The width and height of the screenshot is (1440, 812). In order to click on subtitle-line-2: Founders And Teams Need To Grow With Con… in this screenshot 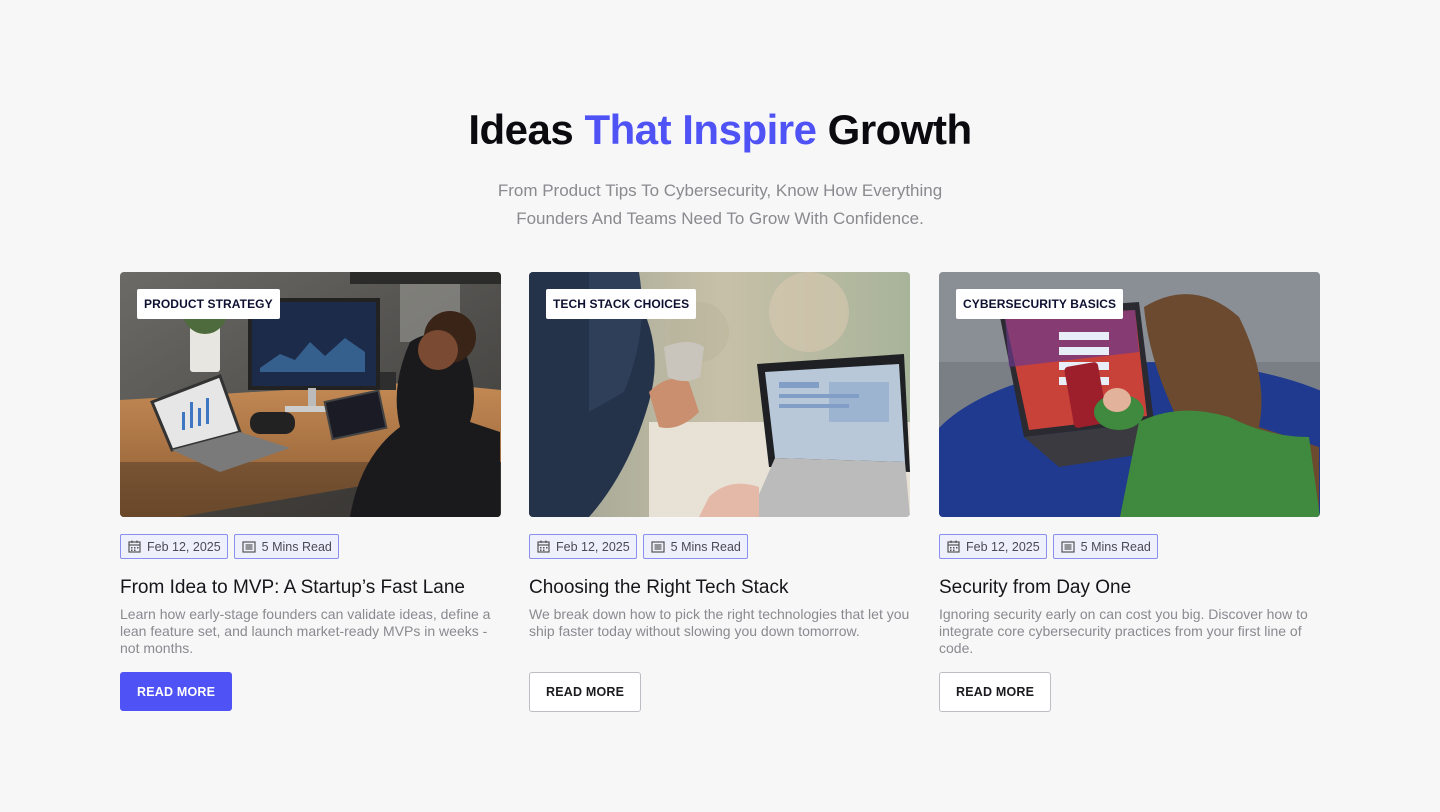, I will do `click(720, 218)`.